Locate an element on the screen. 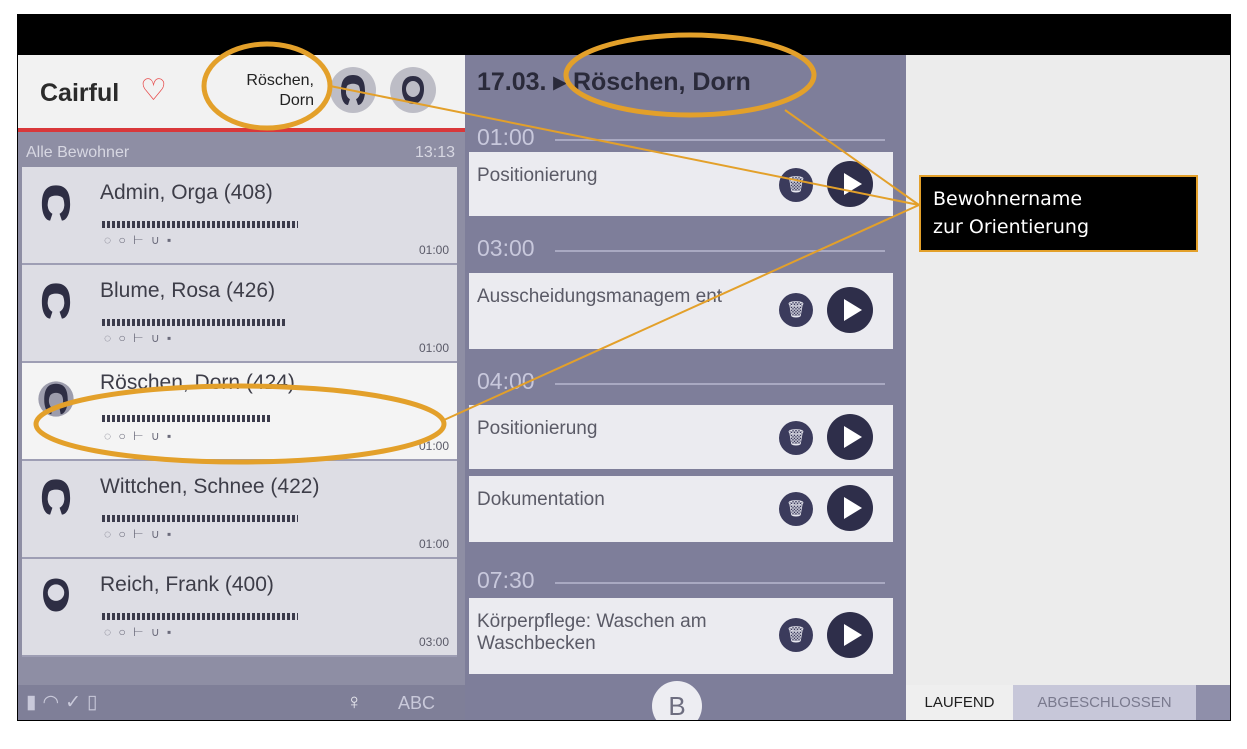 Image resolution: width=1247 pixels, height=749 pixels. tab-laufend: LAUFEND is located at coordinates (959, 702).